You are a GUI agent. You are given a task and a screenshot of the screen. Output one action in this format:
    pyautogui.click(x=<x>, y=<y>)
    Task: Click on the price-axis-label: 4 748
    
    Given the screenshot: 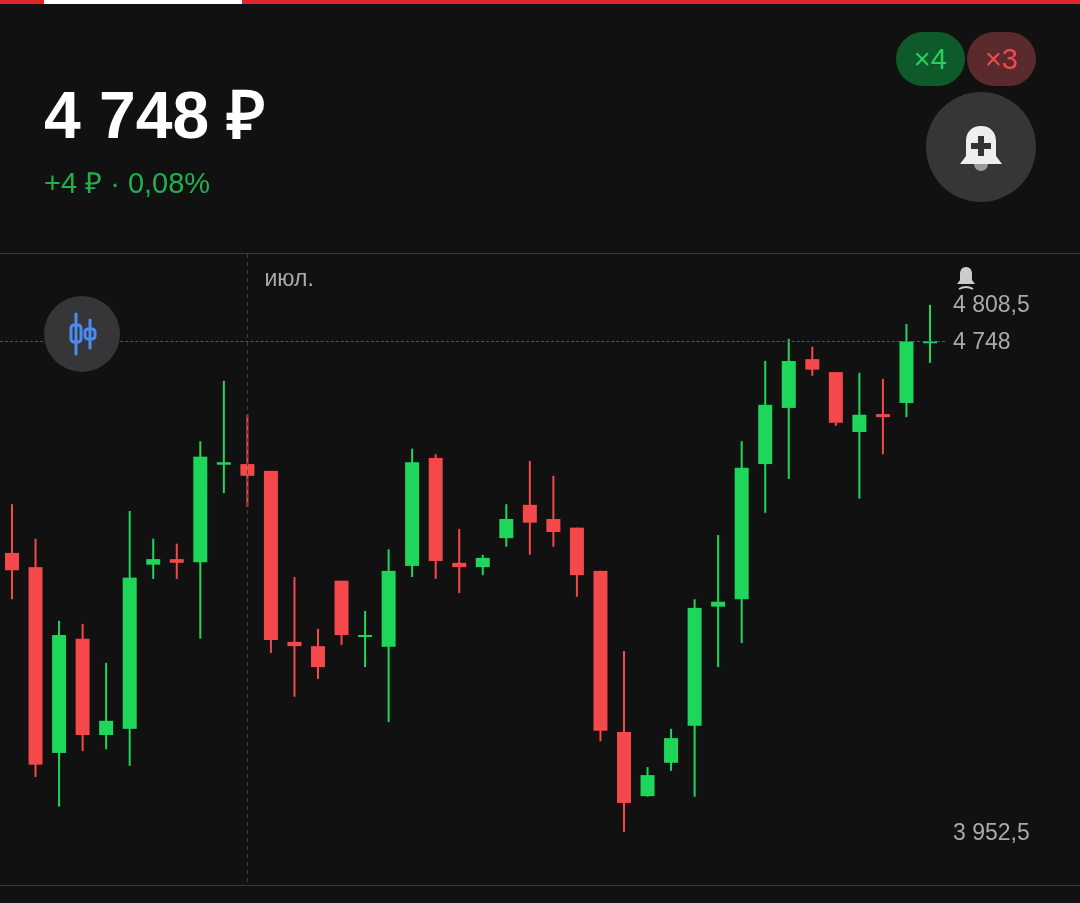 What is the action you would take?
    pyautogui.click(x=982, y=341)
    